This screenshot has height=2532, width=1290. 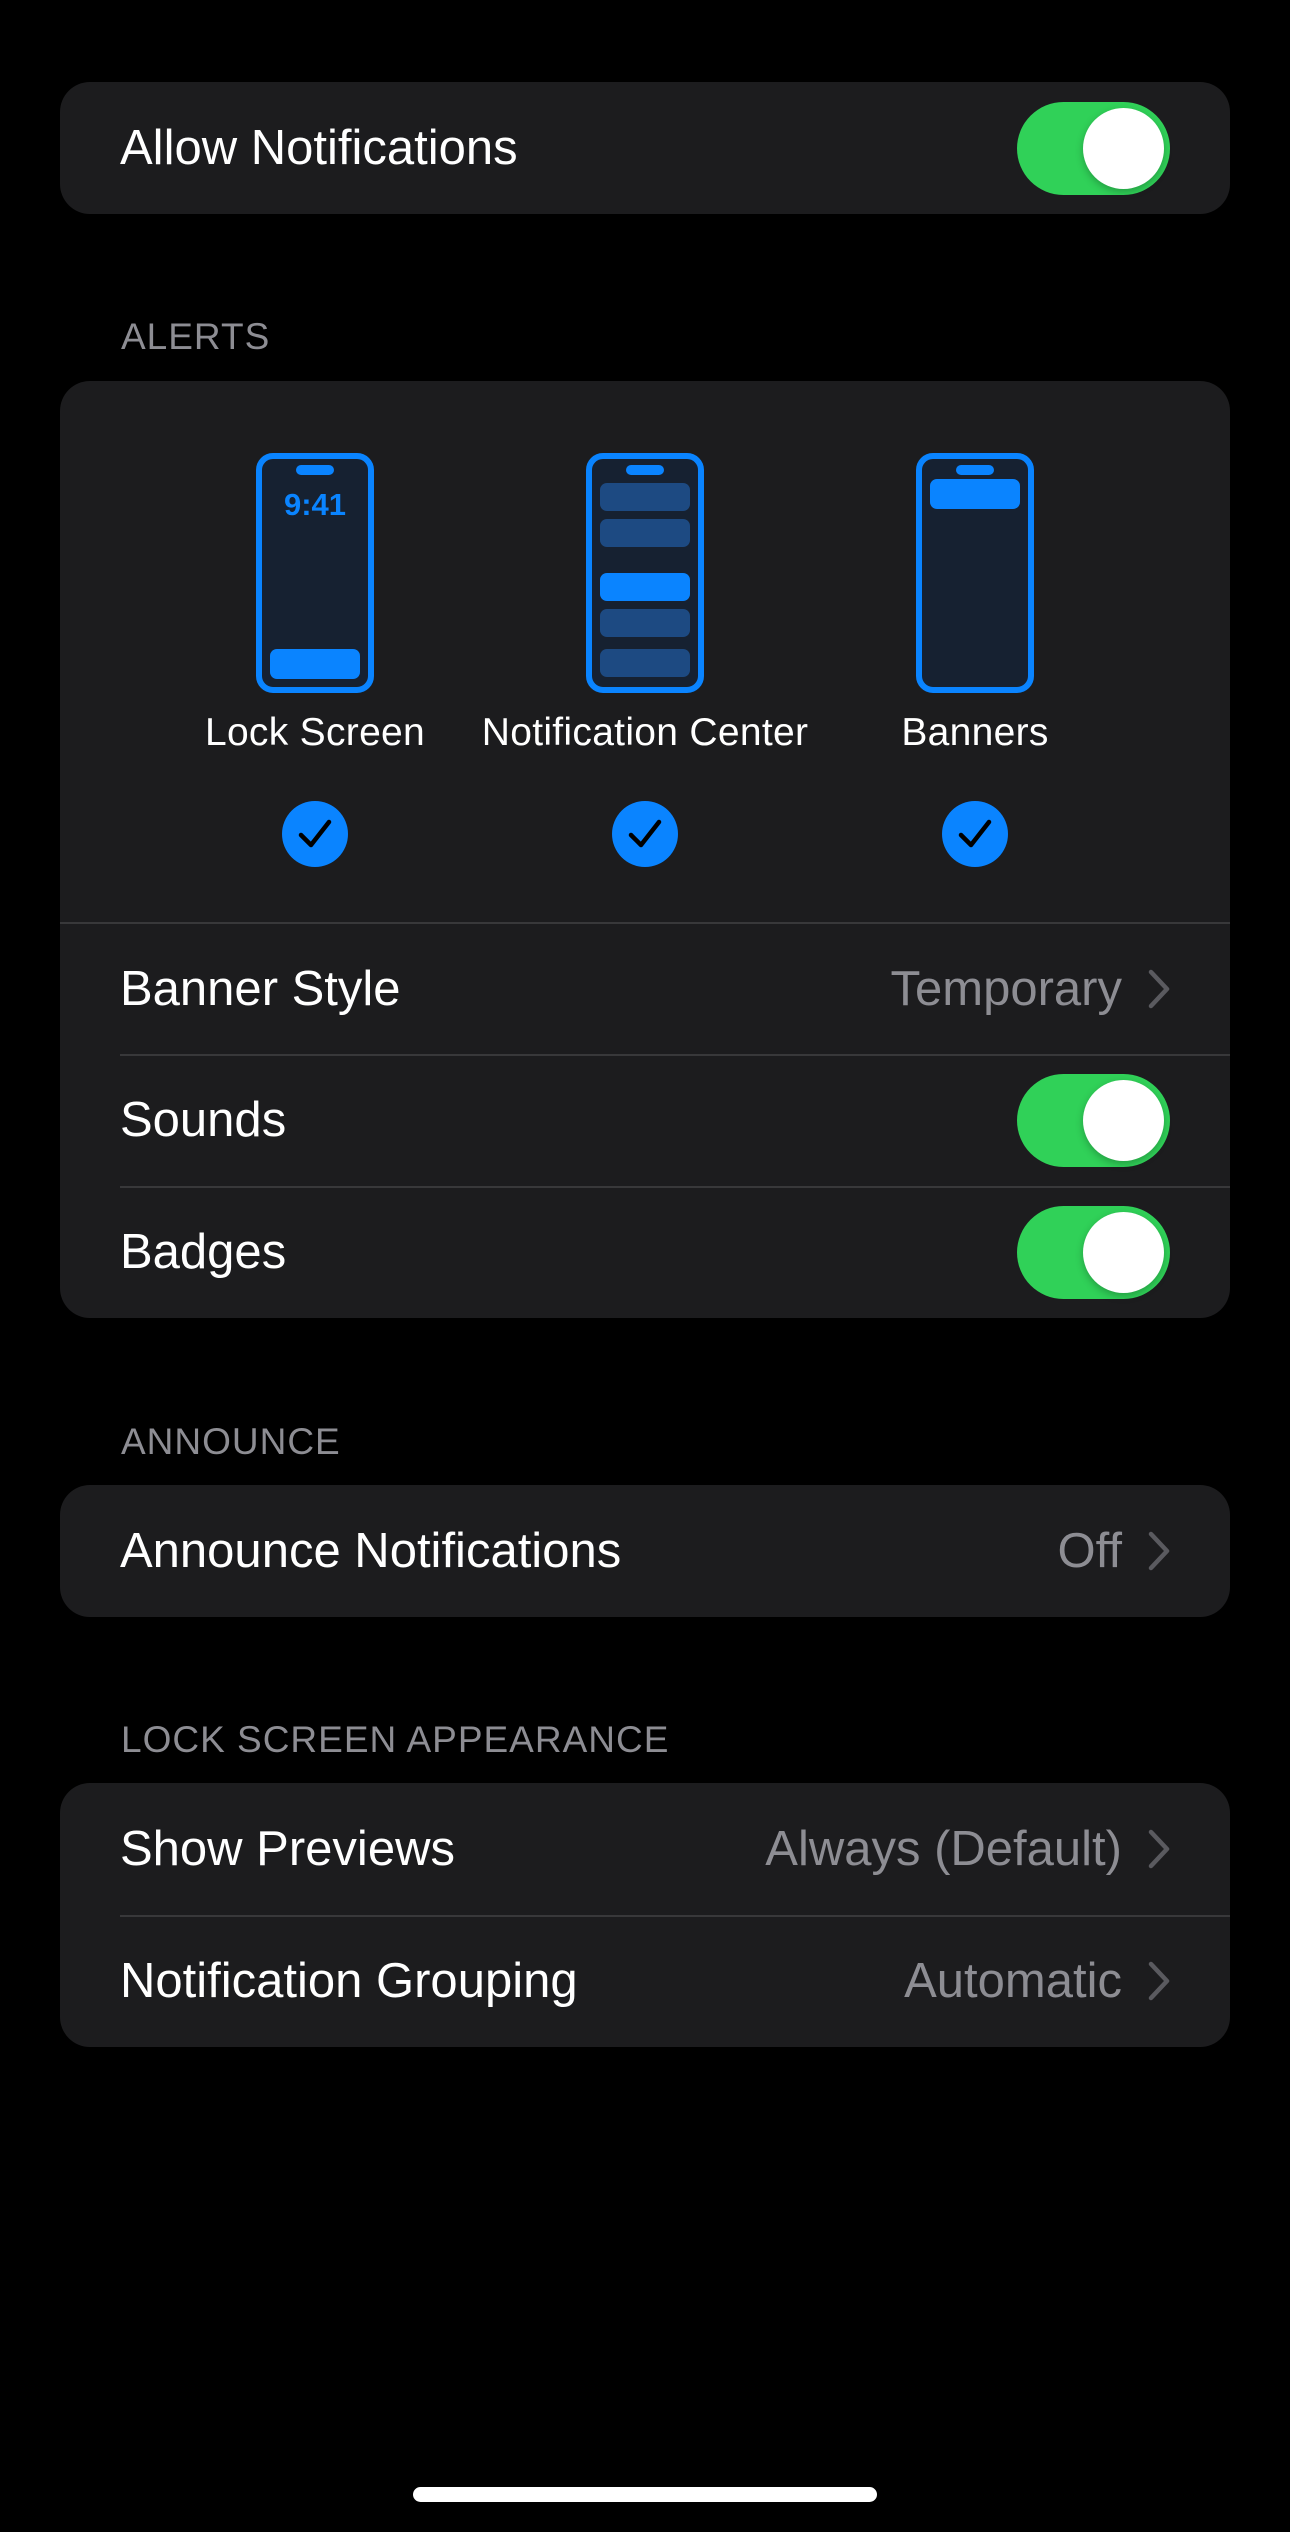 I want to click on allow-notifications-row: Allow Notifications, so click(x=645, y=148).